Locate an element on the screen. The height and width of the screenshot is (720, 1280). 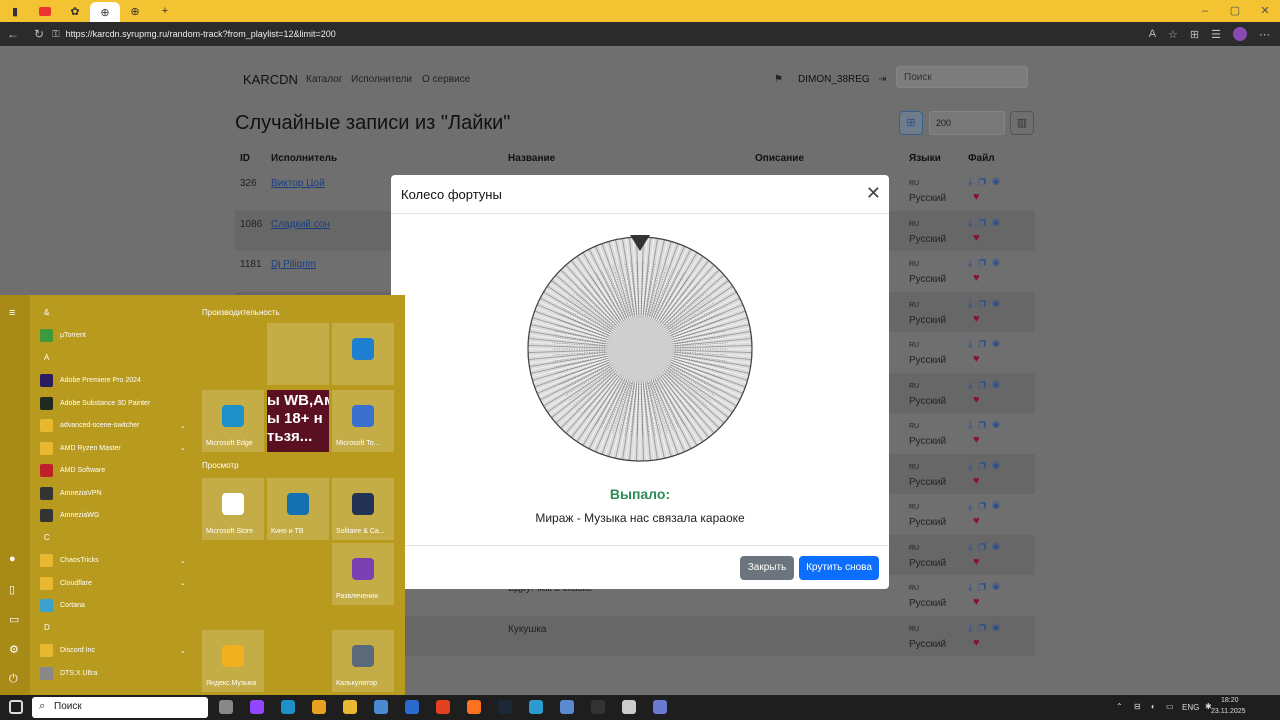
pictures-icon: ▭ is located at coordinates (14, 619).